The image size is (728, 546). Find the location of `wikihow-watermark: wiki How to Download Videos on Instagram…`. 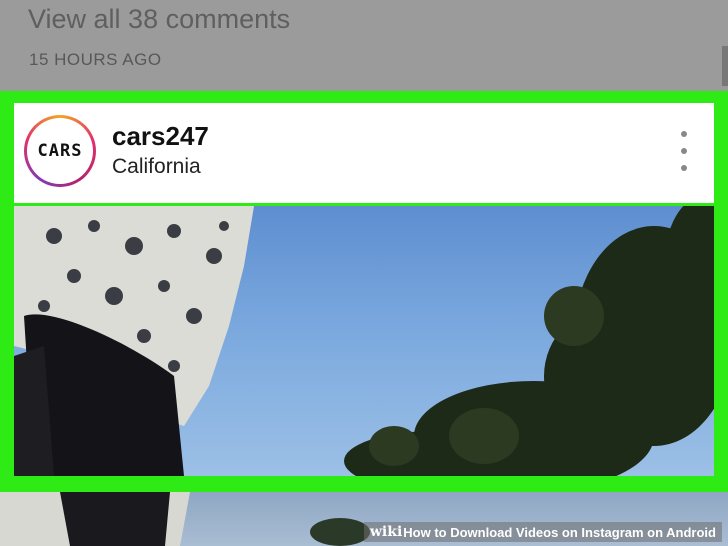

wikihow-watermark: wiki How to Download Videos on Instagram… is located at coordinates (542, 532).